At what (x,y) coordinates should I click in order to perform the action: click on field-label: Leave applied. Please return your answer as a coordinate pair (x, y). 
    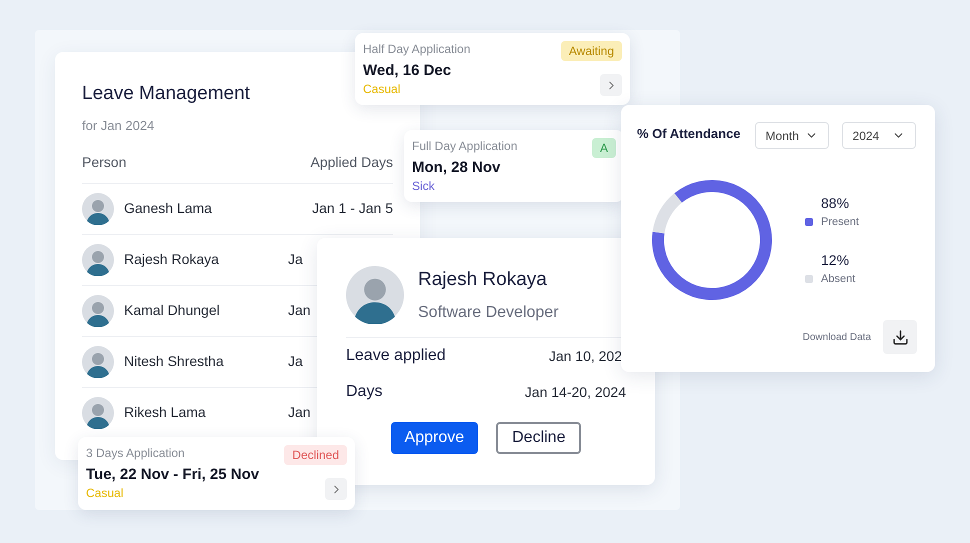
    Looking at the image, I should click on (396, 356).